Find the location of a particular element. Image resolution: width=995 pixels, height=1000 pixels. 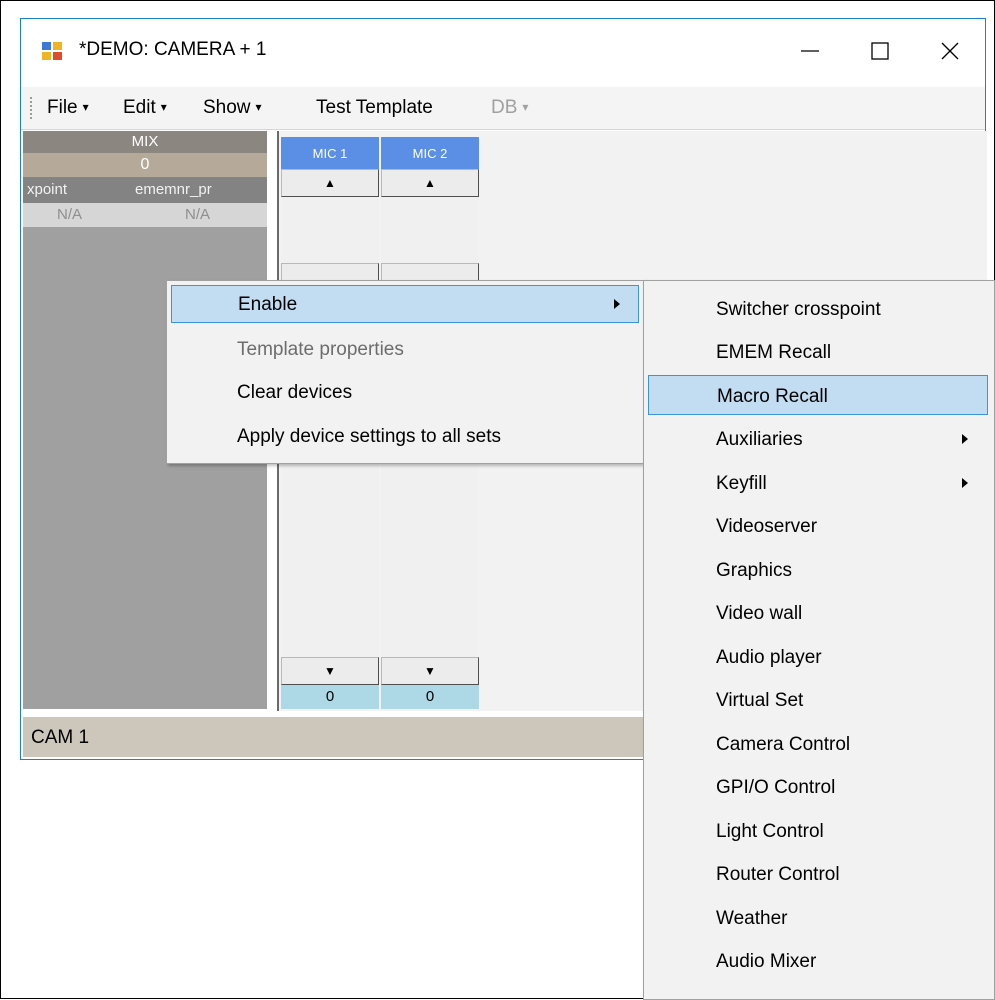

submenu-item-weather: Weather is located at coordinates (818, 918).